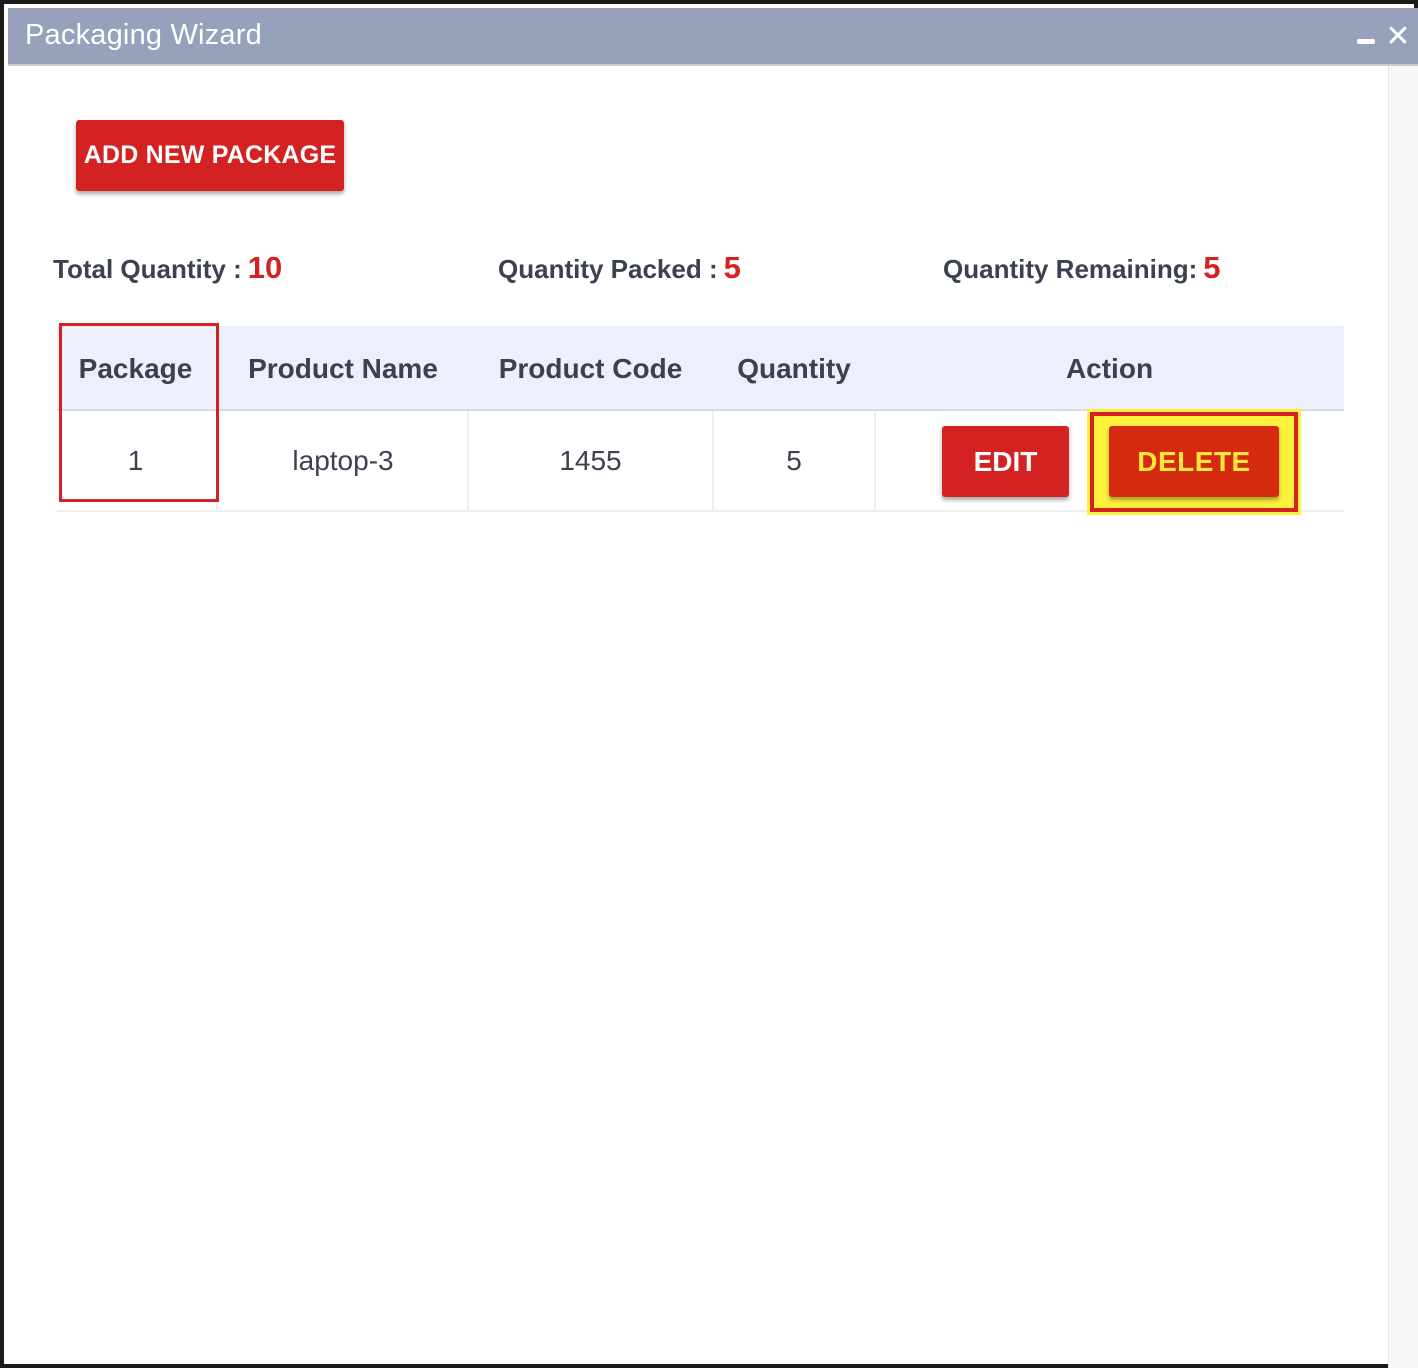 Image resolution: width=1418 pixels, height=1368 pixels. What do you see at coordinates (1070, 269) in the screenshot?
I see `quantity-remaining-label: Quantity Remaining:` at bounding box center [1070, 269].